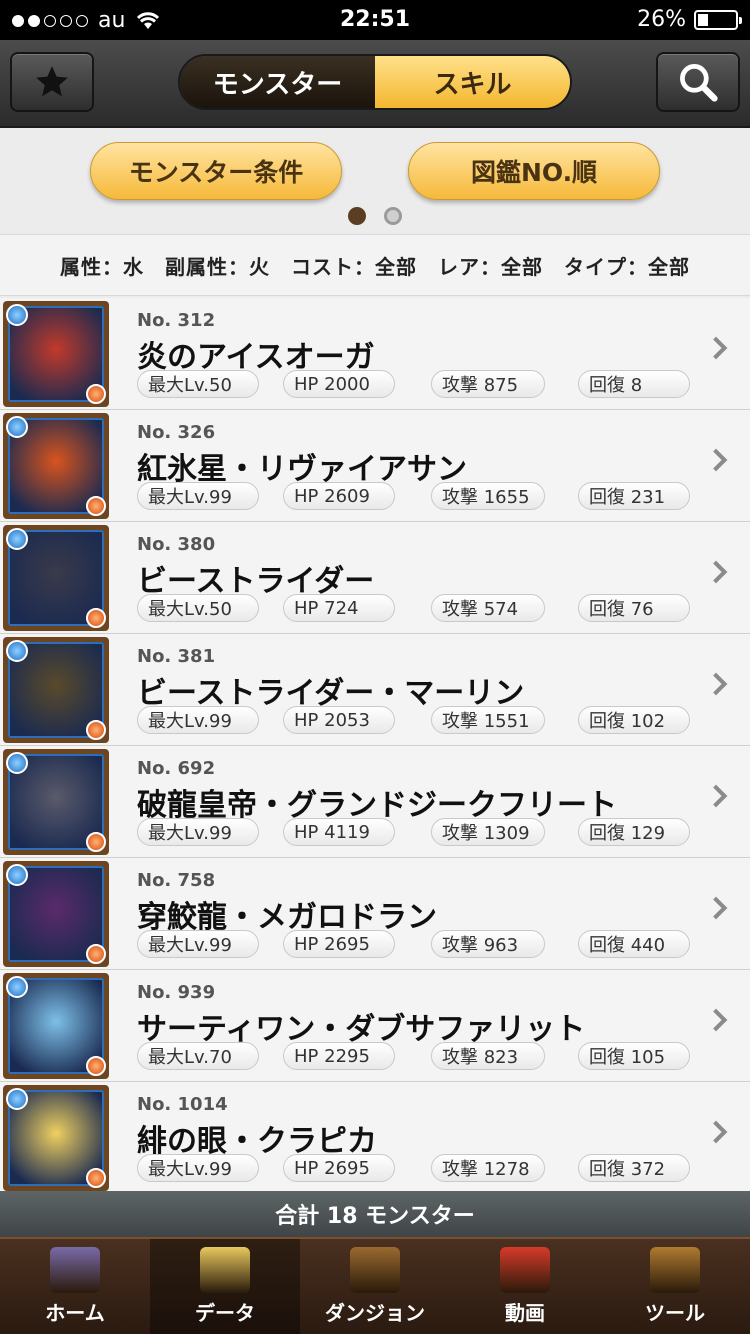 The image size is (750, 1334). I want to click on recovery-stat: 回復 372, so click(634, 1168).